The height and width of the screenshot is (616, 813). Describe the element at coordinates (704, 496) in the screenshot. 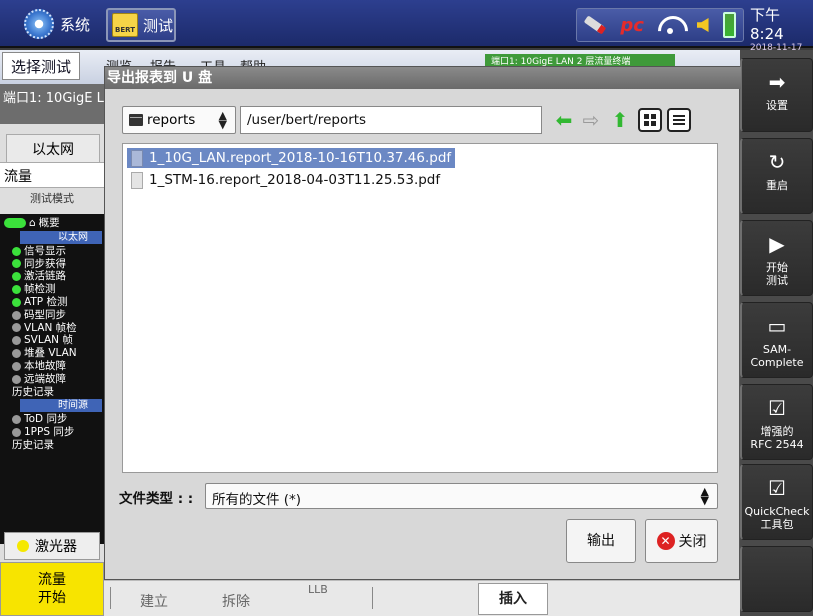

I see `updown-icon: ▲ ▼` at that location.